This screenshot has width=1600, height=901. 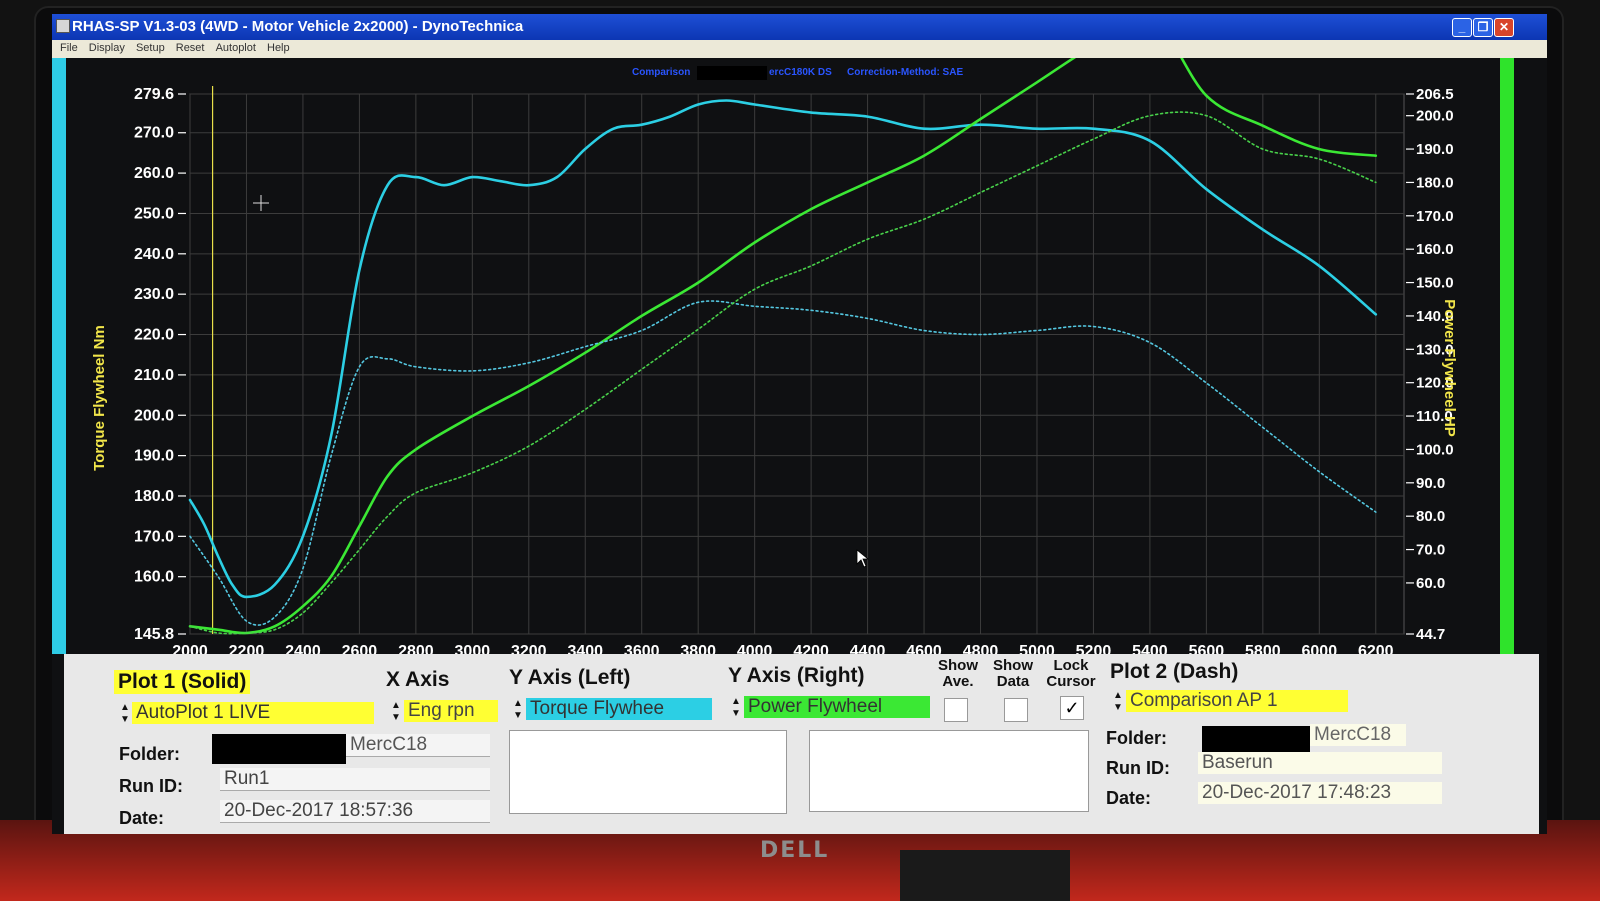 What do you see at coordinates (1138, 768) in the screenshot?
I see `plot2-runid-label: Run ID:` at bounding box center [1138, 768].